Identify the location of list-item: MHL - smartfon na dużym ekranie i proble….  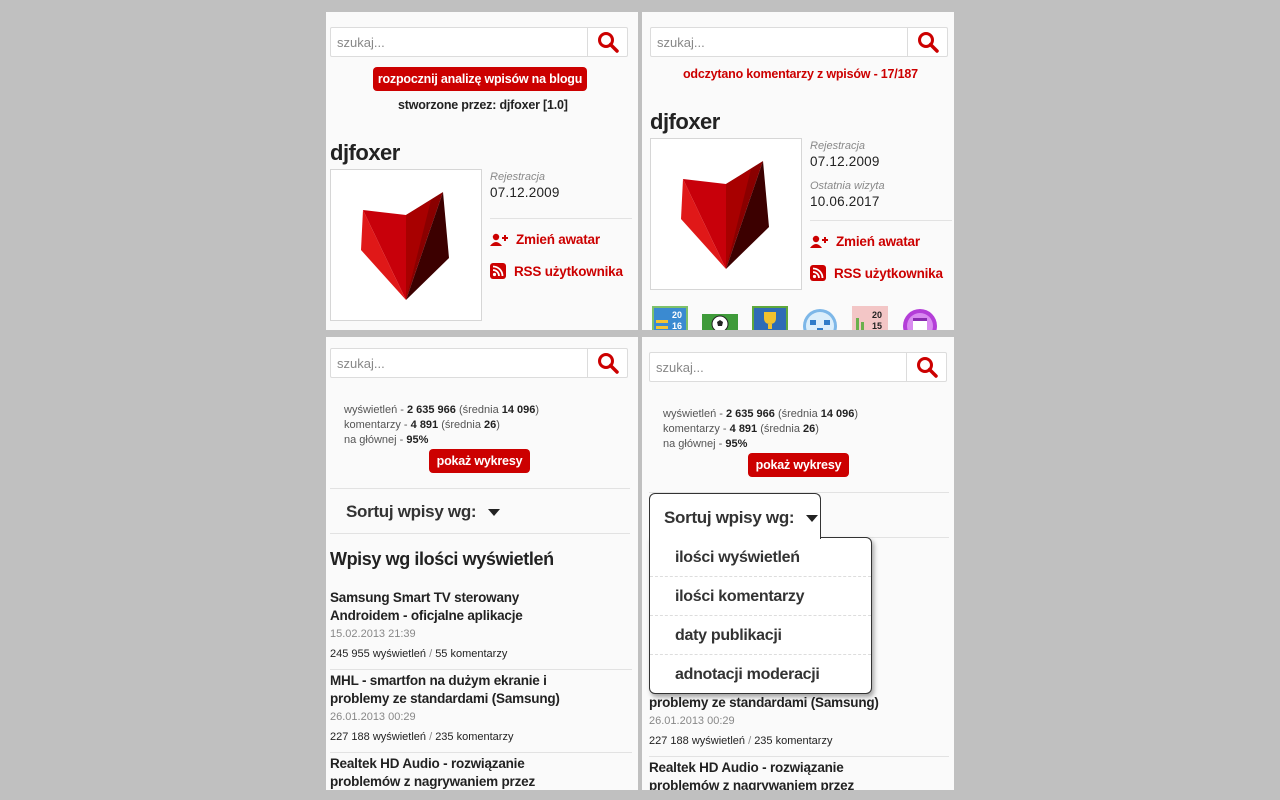
(481, 707).